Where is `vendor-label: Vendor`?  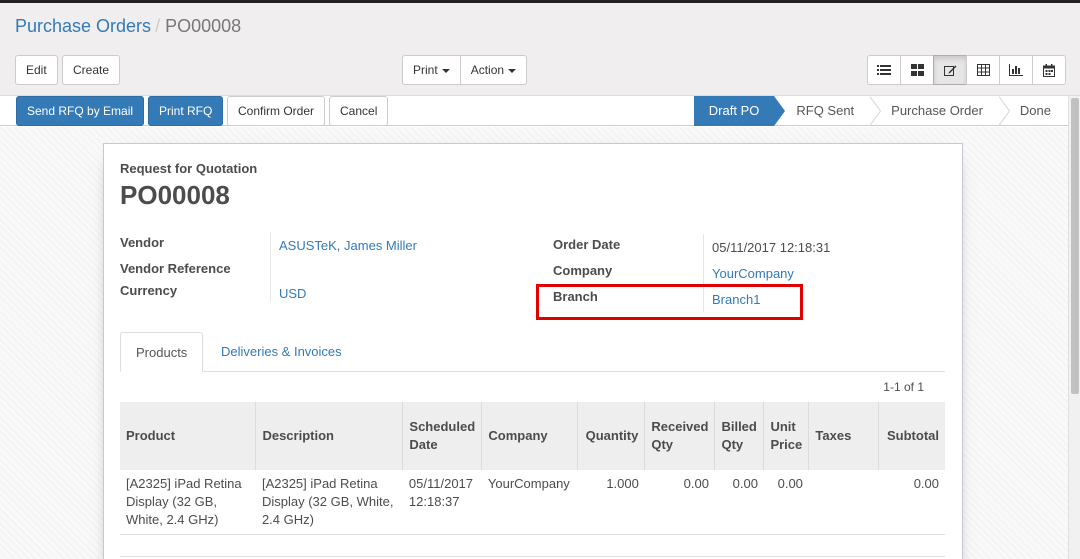
vendor-label: Vendor is located at coordinates (142, 242).